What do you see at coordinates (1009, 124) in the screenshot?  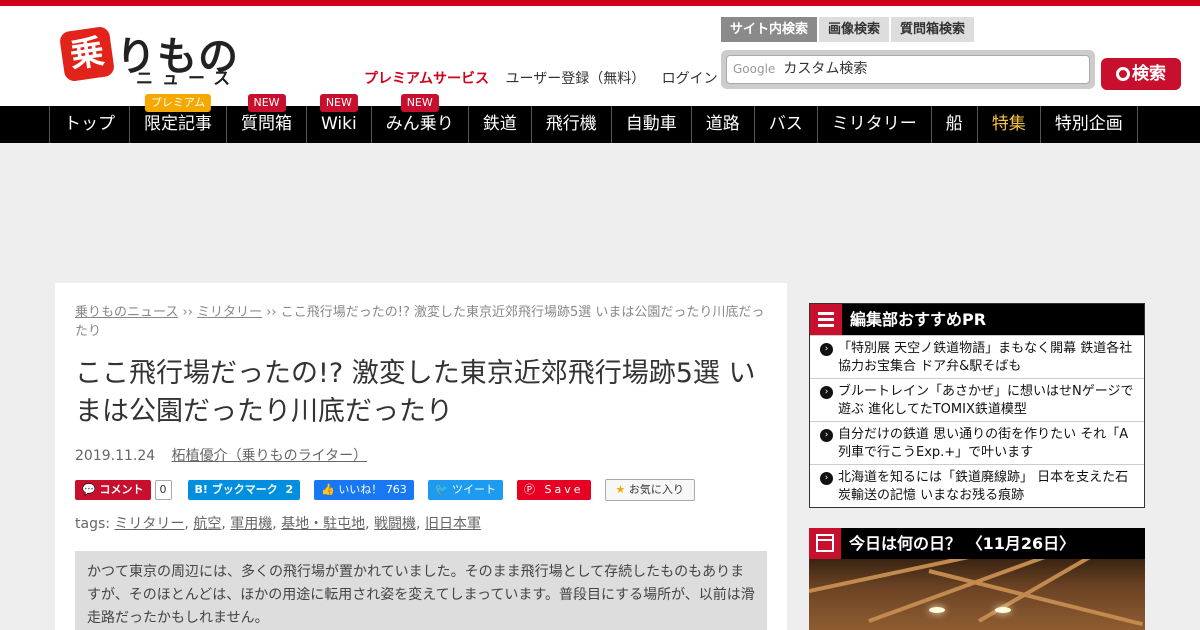 I see `nav-item-feature: 特集` at bounding box center [1009, 124].